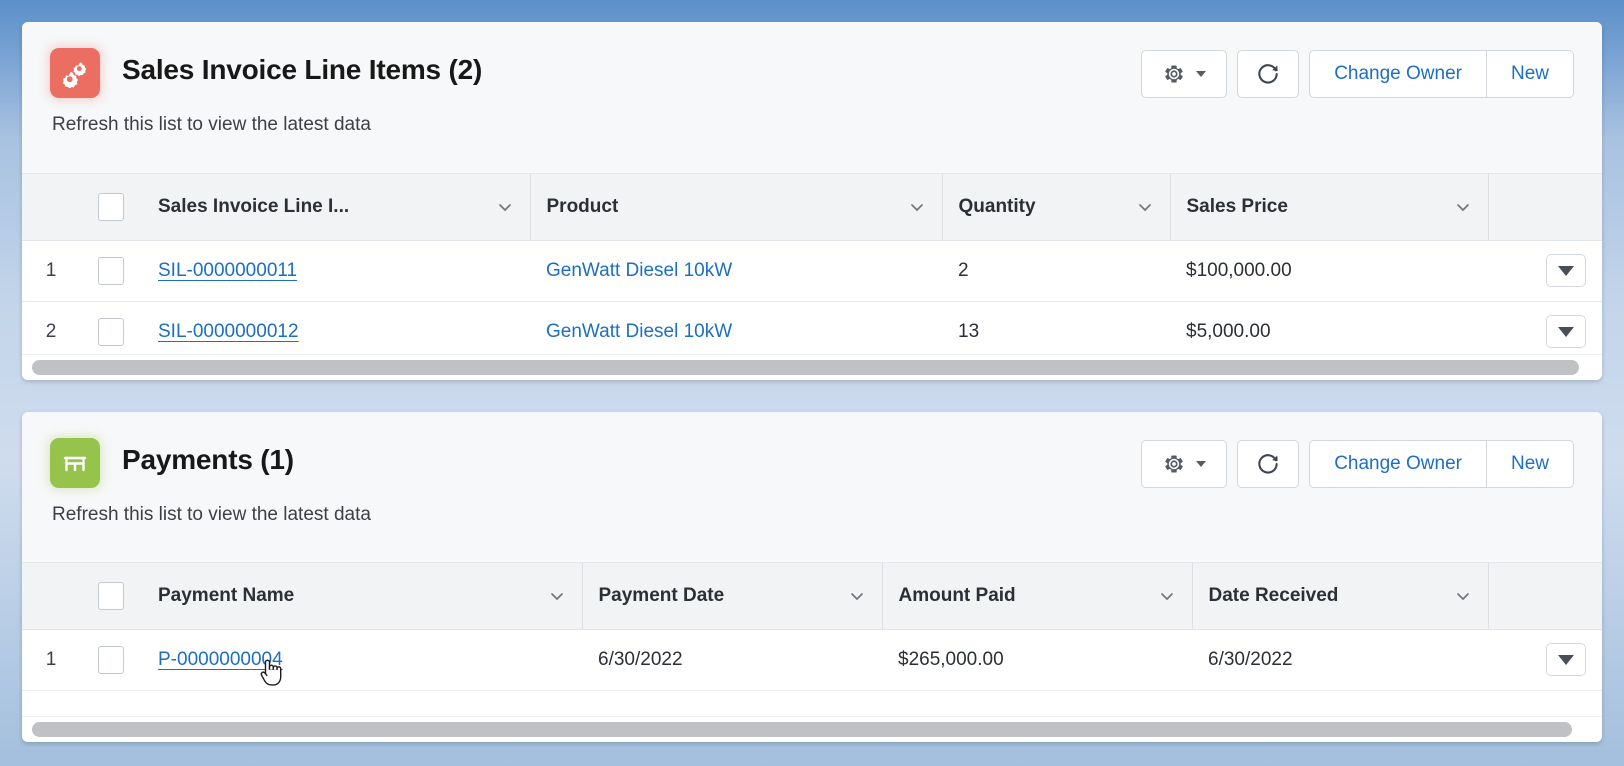  What do you see at coordinates (1340, 660) in the screenshot?
I see `cell-date-received: 6/30/2022` at bounding box center [1340, 660].